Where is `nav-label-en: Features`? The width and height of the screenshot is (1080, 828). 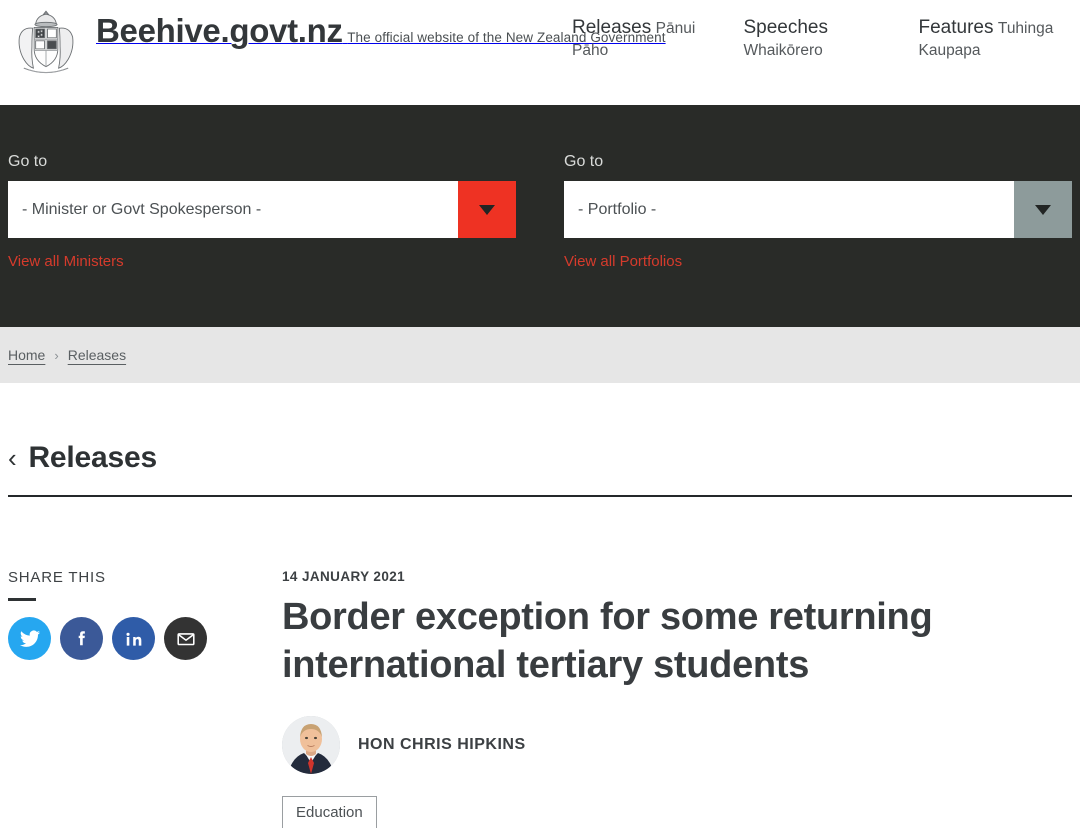
nav-label-en: Features is located at coordinates (956, 27).